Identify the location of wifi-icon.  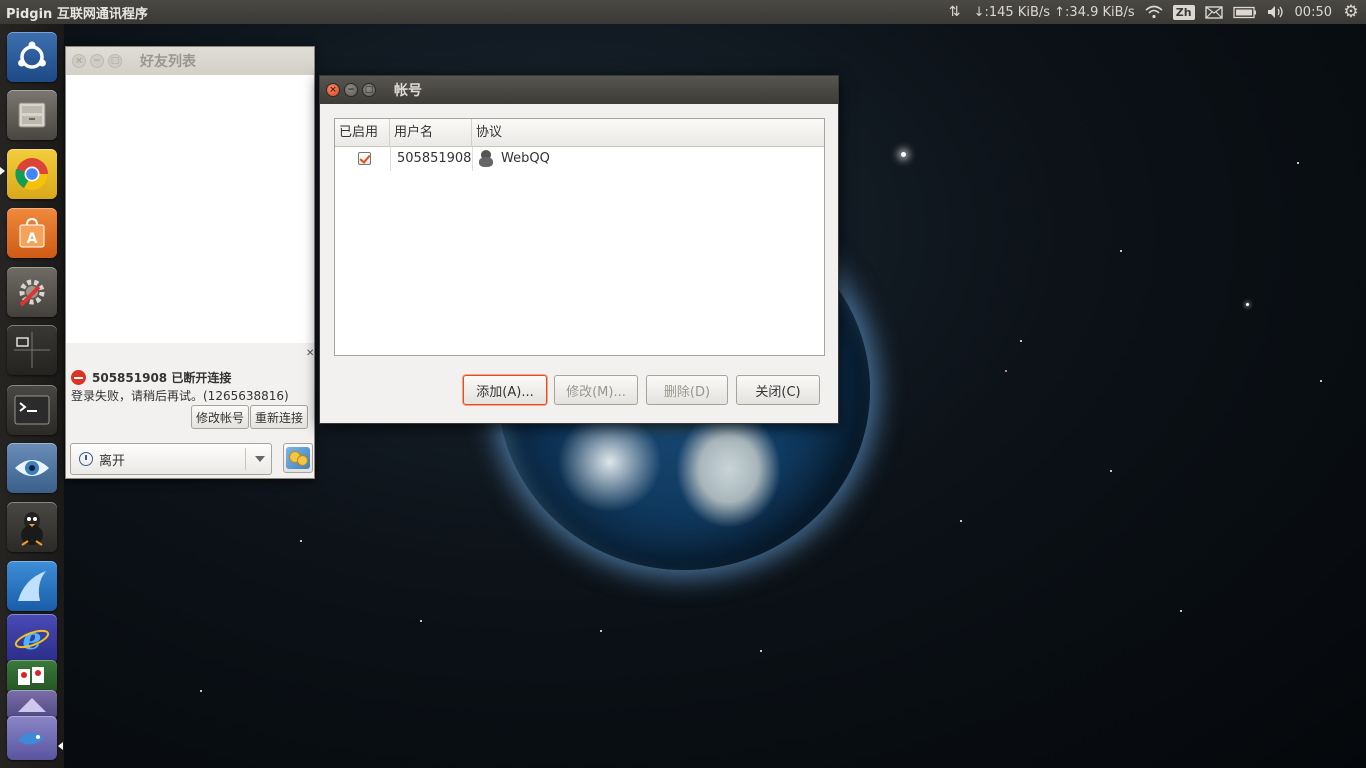
(1154, 12).